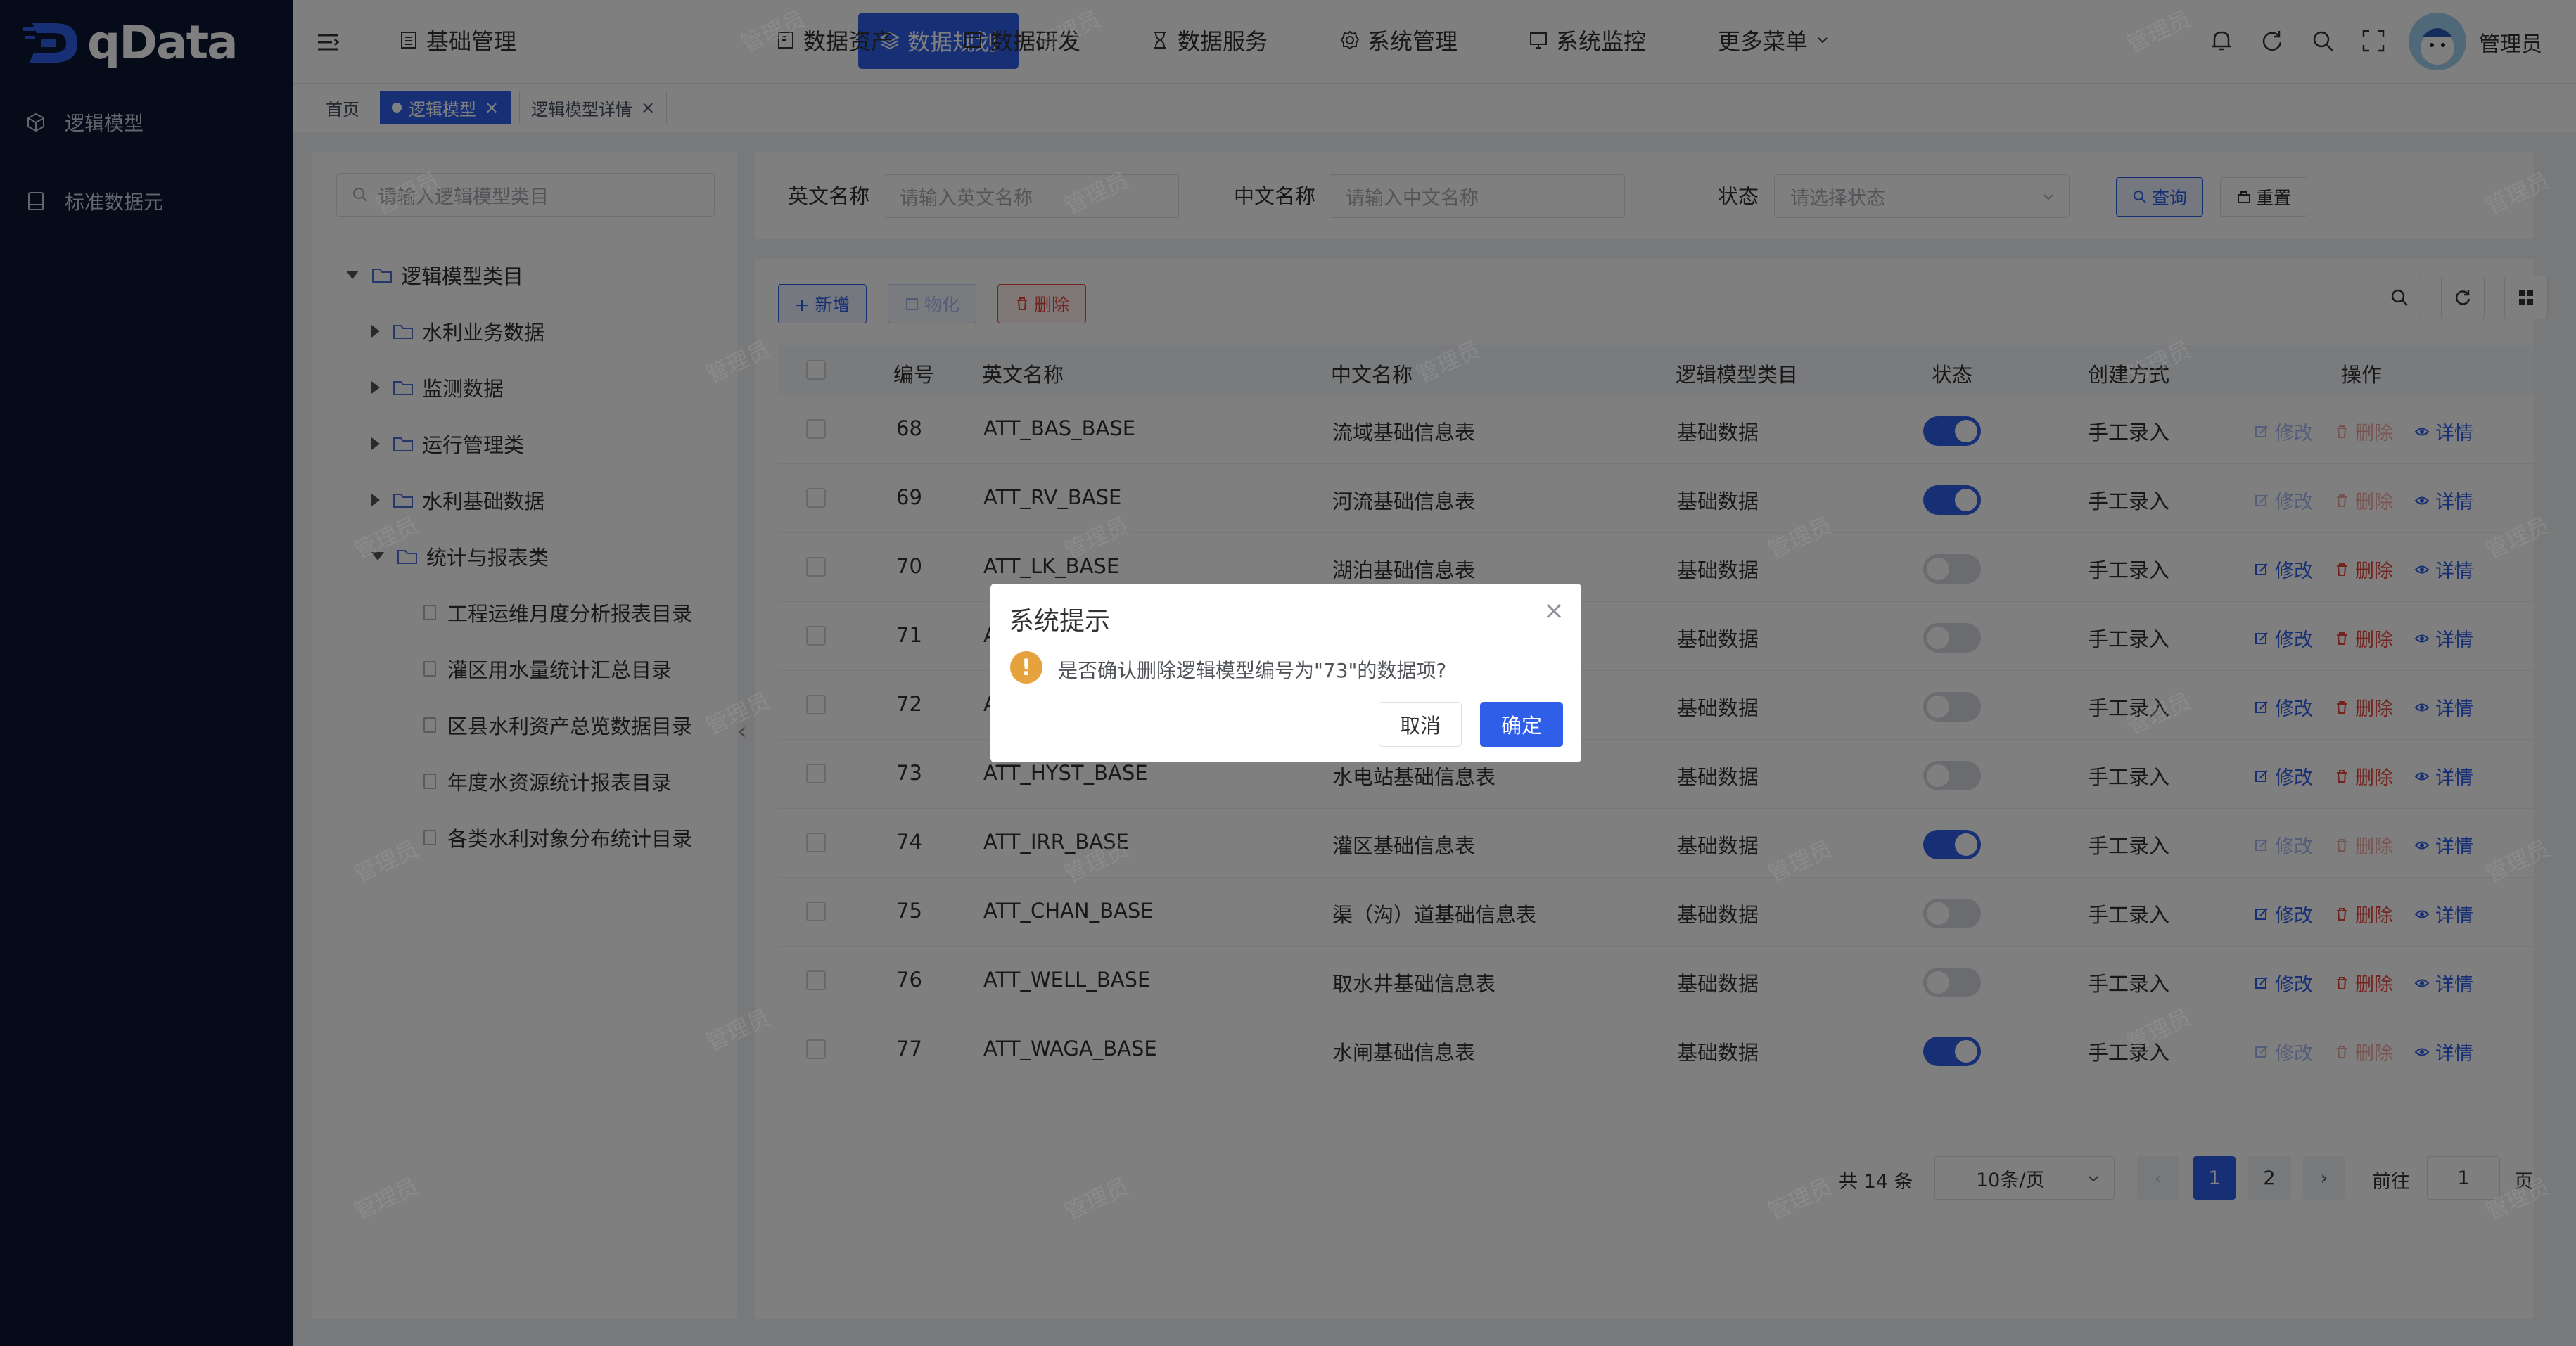 This screenshot has height=1346, width=2576. What do you see at coordinates (1060, 621) in the screenshot?
I see `dialog-title: 系统提示` at bounding box center [1060, 621].